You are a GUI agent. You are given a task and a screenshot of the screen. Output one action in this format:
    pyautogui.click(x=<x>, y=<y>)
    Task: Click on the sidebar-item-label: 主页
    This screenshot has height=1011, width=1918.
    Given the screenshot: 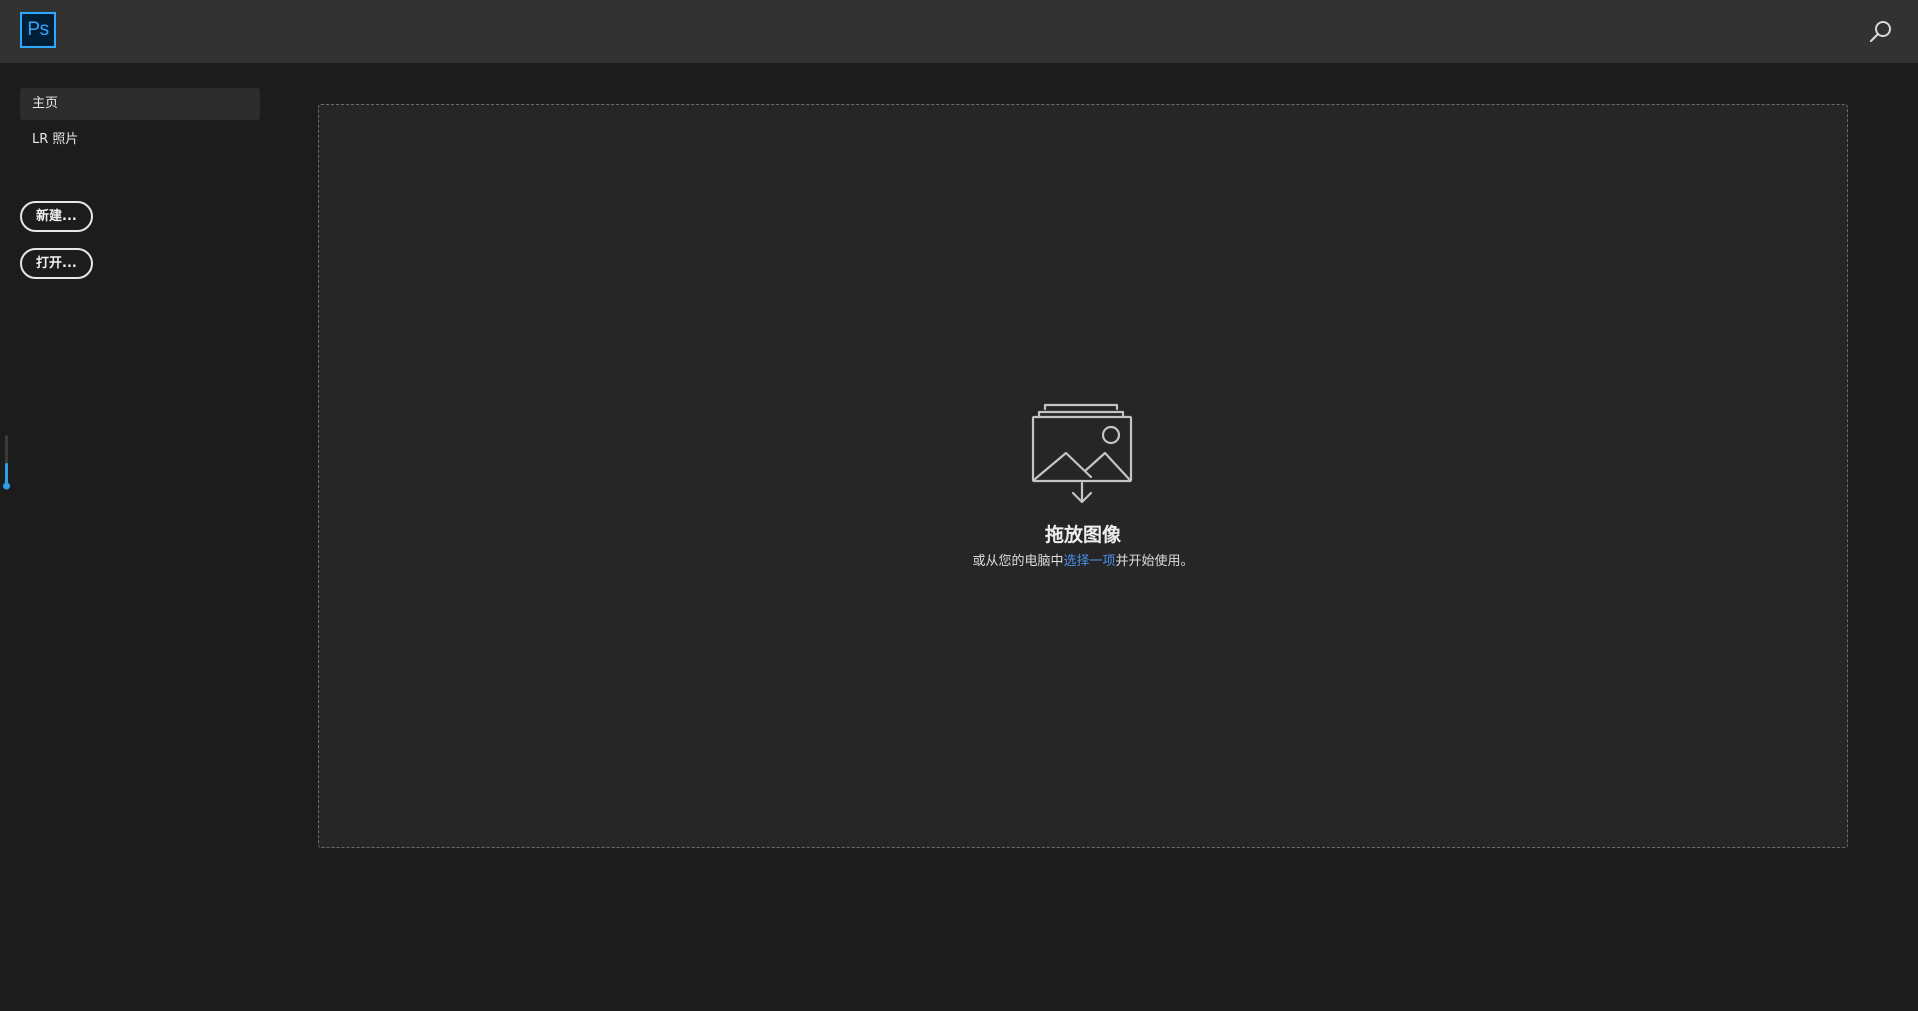 What is the action you would take?
    pyautogui.click(x=45, y=103)
    